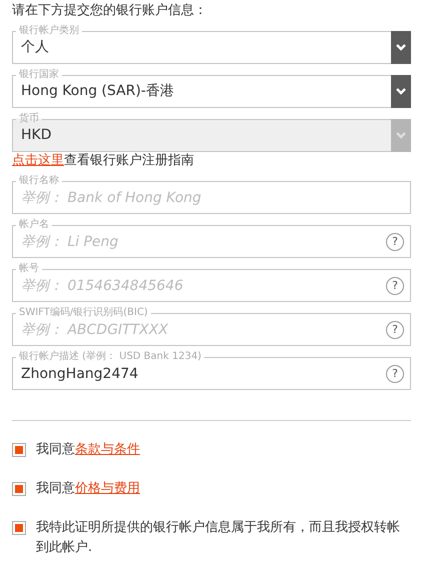 The image size is (422, 567). Describe the element at coordinates (199, 287) in the screenshot. I see `input-field: 举例： 0154634845646` at that location.